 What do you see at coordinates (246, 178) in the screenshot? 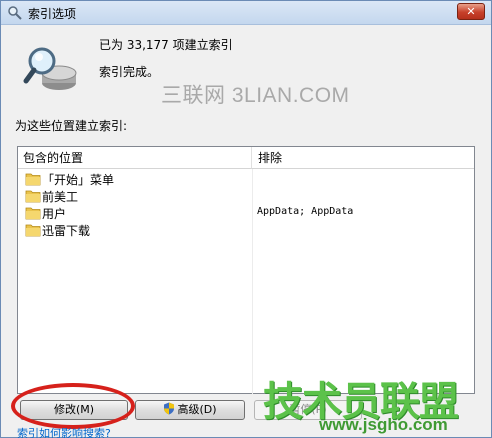
I see `list-item: 「开始」菜单` at bounding box center [246, 178].